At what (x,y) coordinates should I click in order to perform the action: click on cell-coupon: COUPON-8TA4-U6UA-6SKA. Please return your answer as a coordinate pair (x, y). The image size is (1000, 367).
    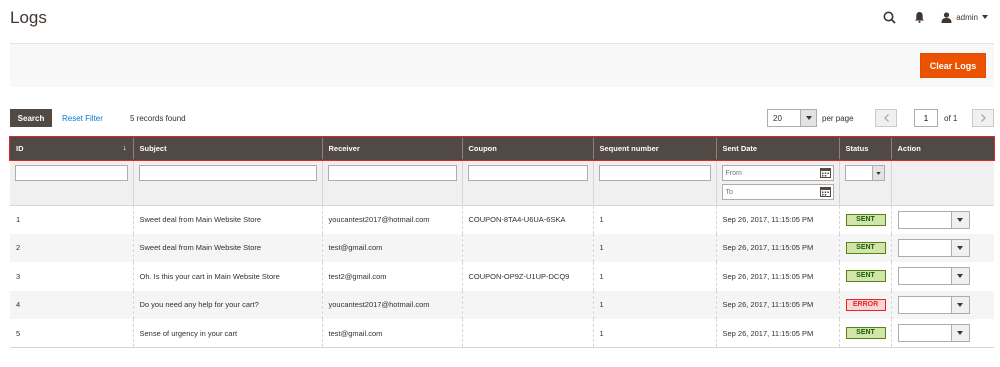
    Looking at the image, I should click on (527, 219).